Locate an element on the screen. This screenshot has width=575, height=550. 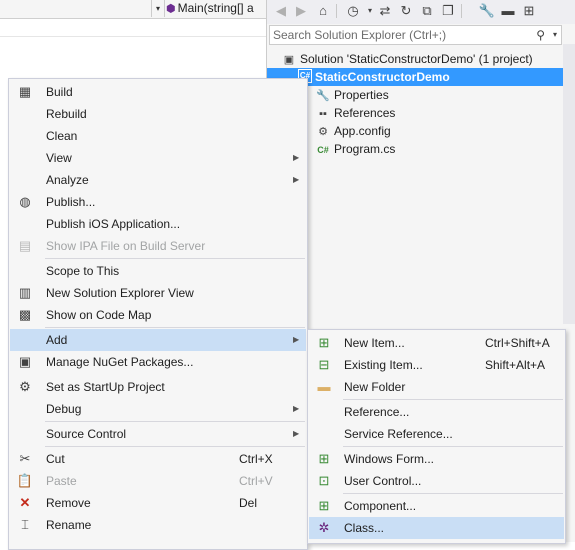
tree-item-label: Properties is located at coordinates (361, 95).